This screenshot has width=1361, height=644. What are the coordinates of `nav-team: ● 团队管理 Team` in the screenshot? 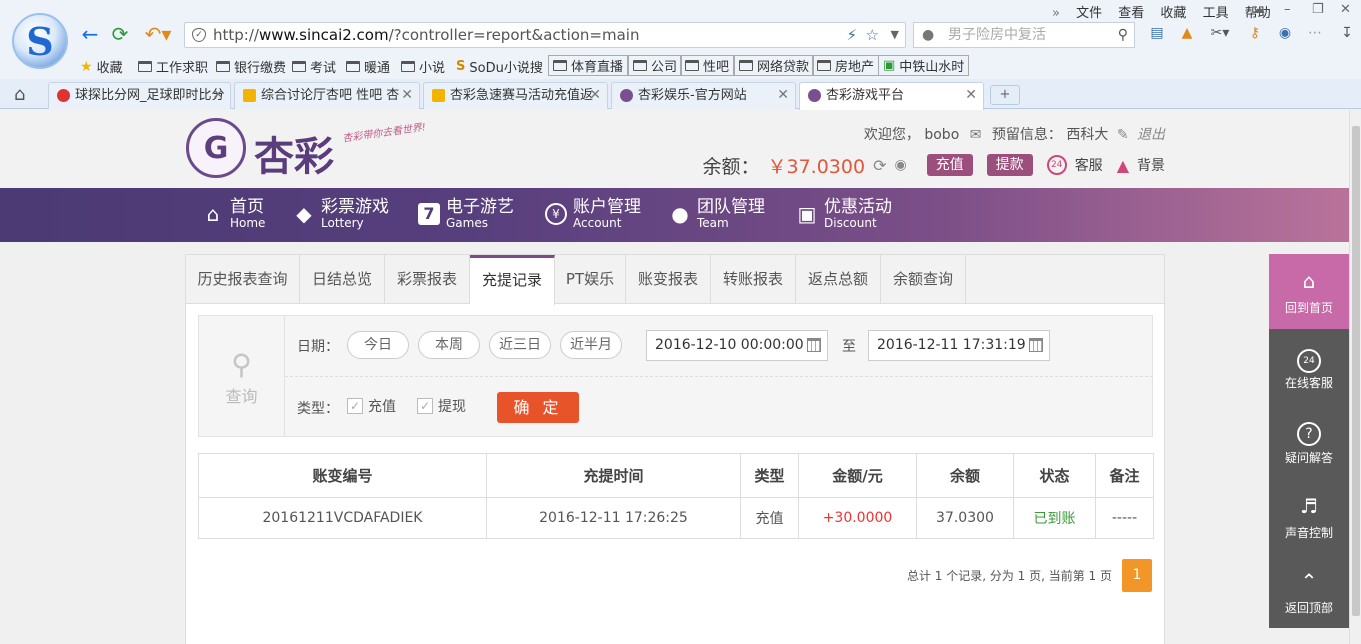 It's located at (717, 214).